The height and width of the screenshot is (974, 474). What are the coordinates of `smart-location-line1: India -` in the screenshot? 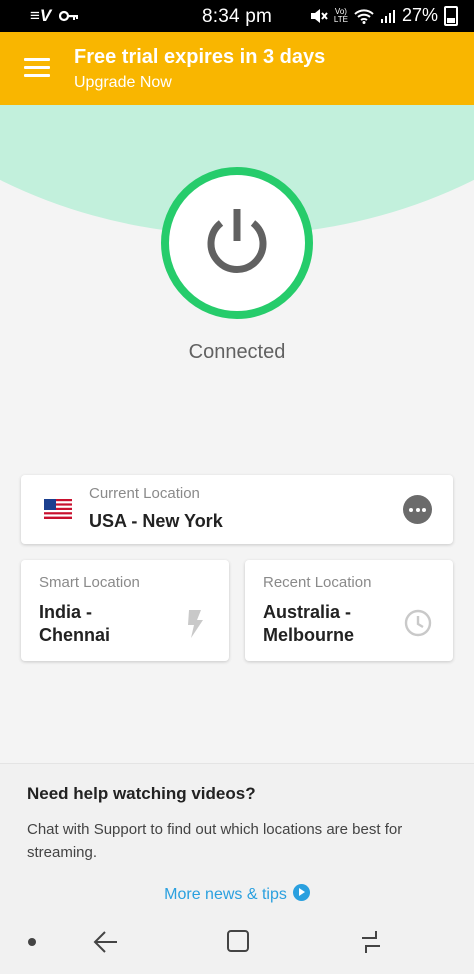 It's located at (65, 612).